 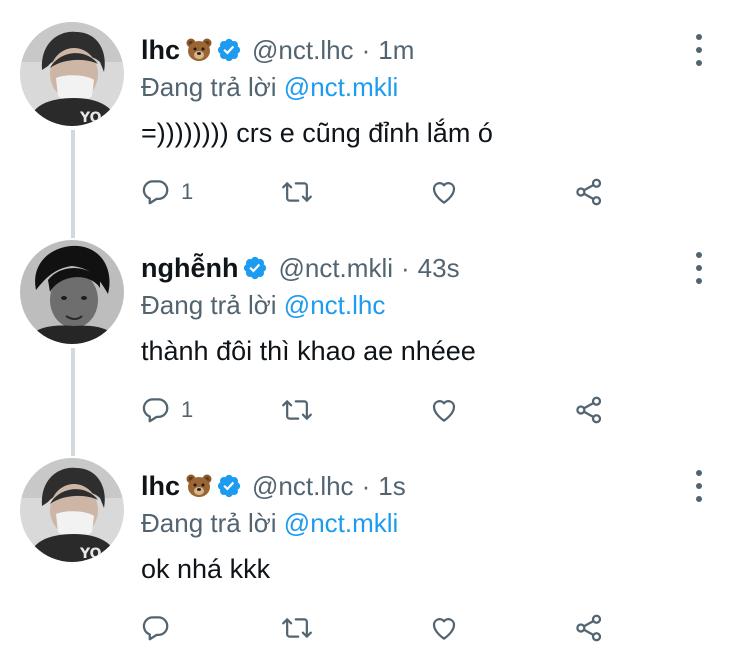 I want to click on tweet-header: lhc @nct.lhc · 1s, so click(x=273, y=486).